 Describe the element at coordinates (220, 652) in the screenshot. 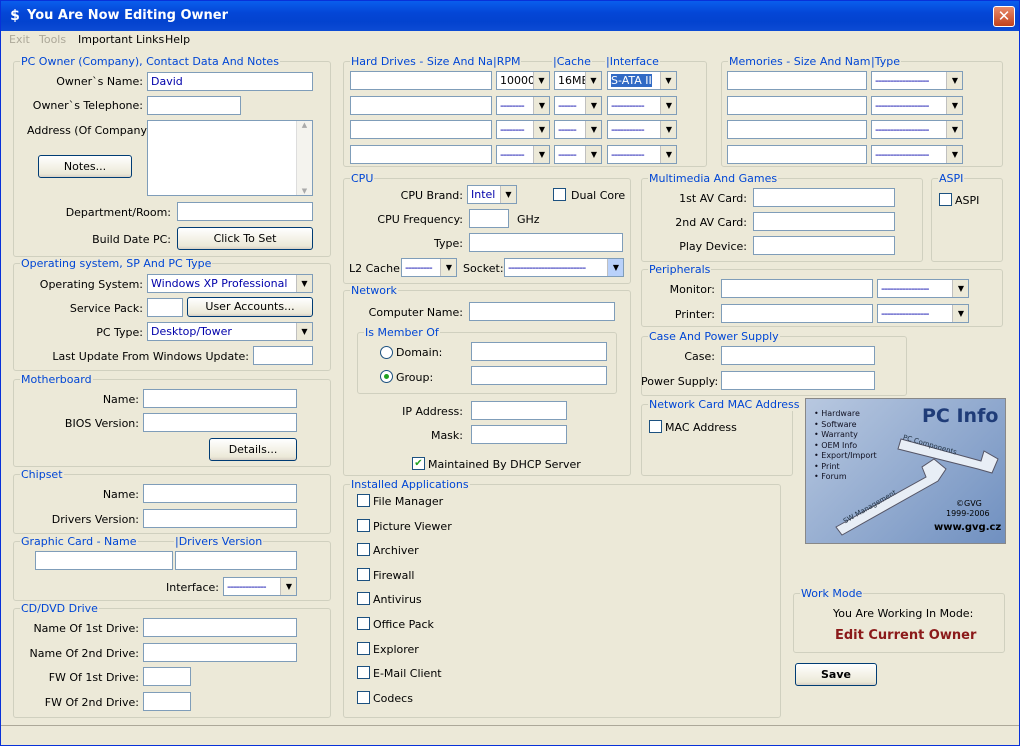

I see `cd2-input` at that location.